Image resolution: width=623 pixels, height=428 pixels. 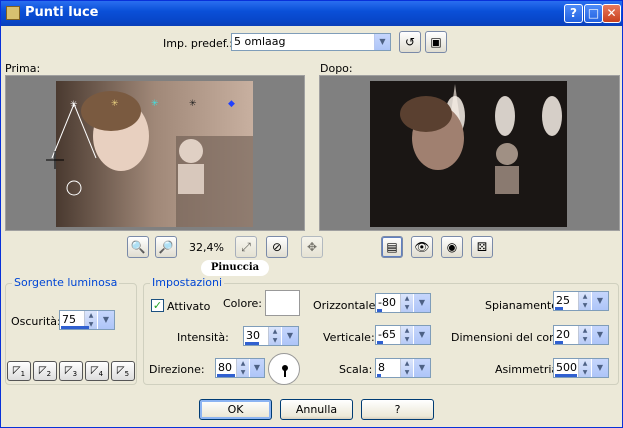 I want to click on reset-icon: ↺, so click(x=410, y=42).